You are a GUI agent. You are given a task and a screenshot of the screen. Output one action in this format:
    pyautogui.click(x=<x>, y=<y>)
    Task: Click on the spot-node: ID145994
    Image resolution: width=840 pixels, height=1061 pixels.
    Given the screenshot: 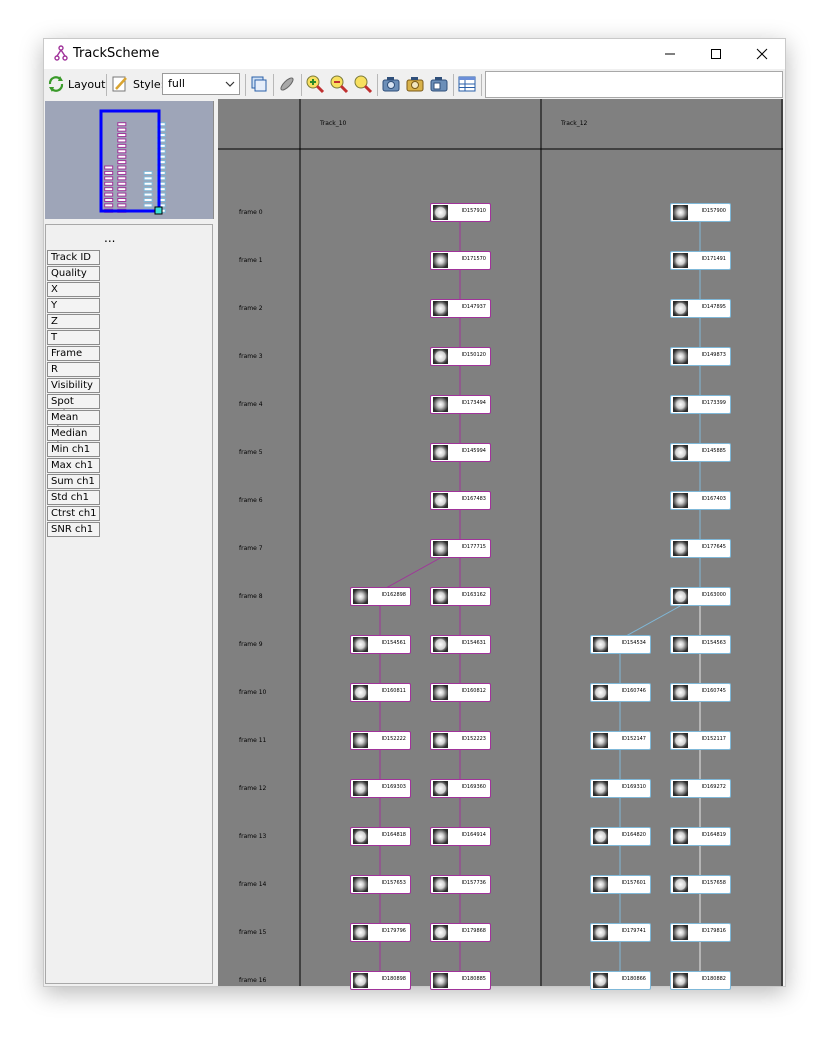 What is the action you would take?
    pyautogui.click(x=460, y=452)
    